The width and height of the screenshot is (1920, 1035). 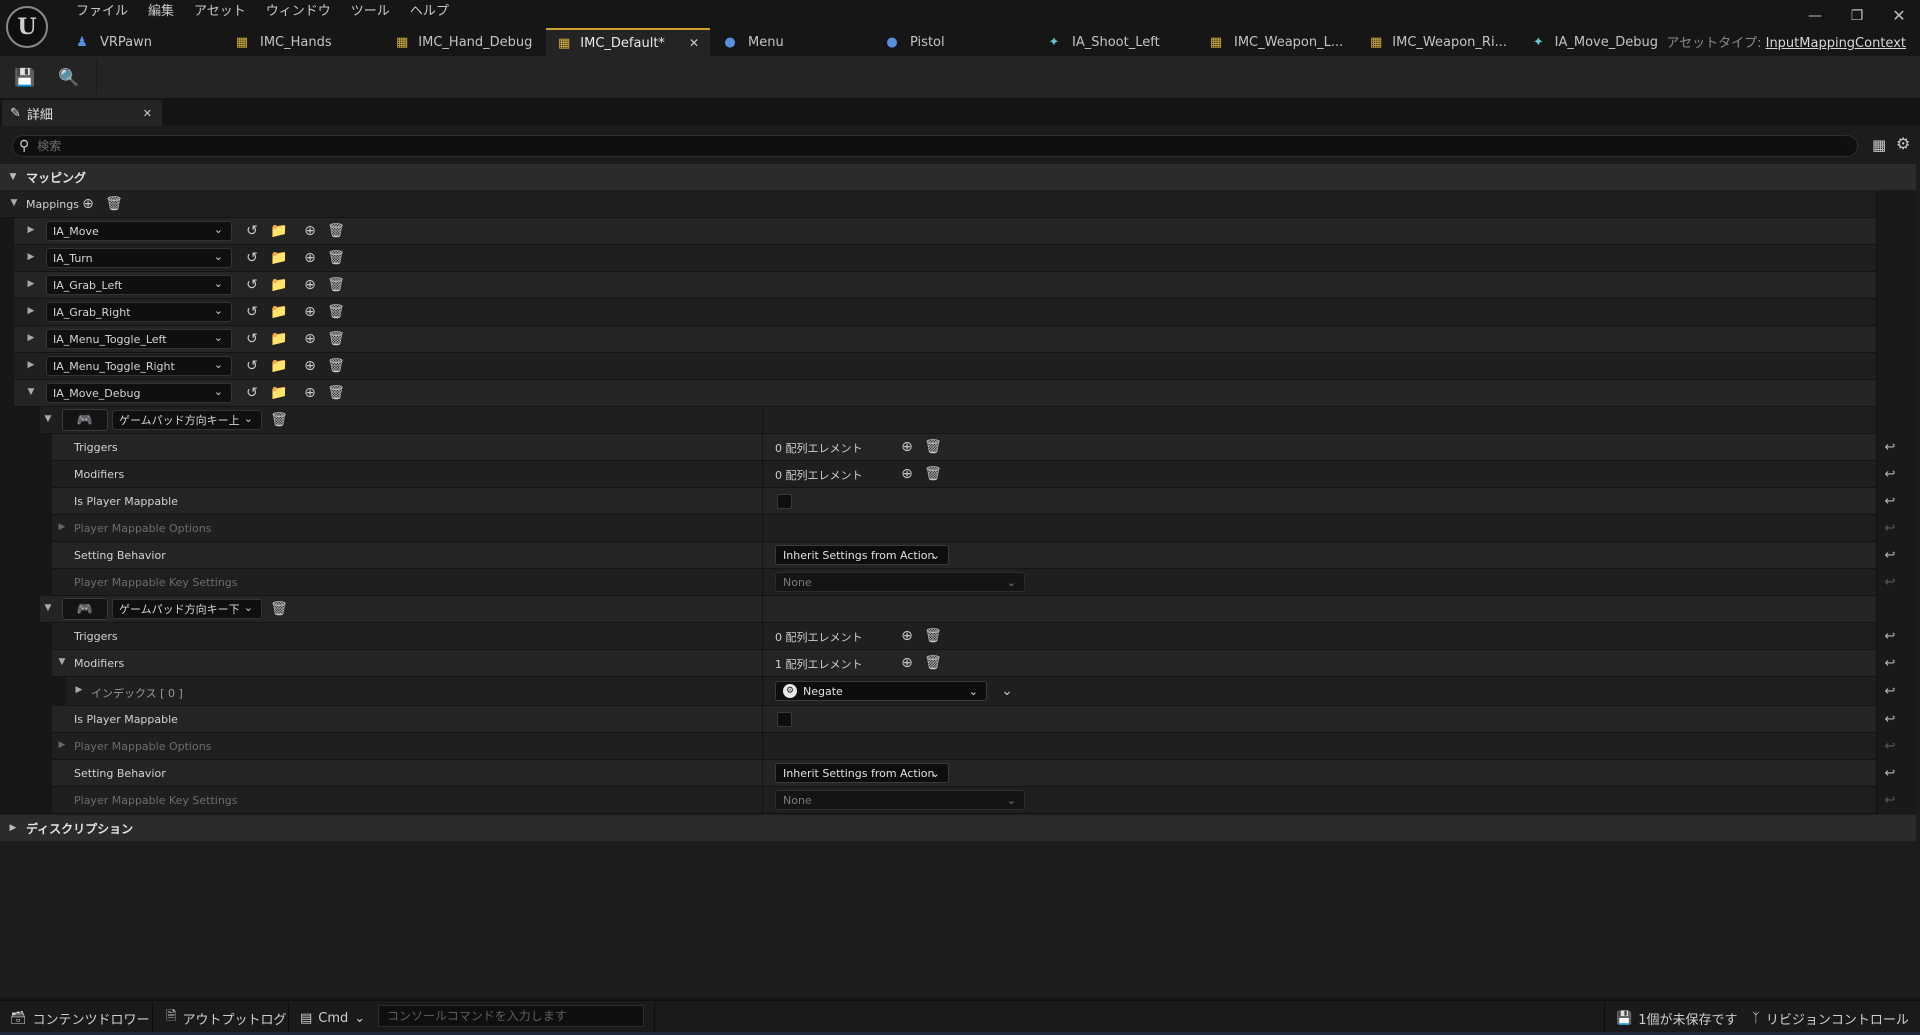 What do you see at coordinates (298, 12) in the screenshot?
I see `menu-window: ウィンドウ` at bounding box center [298, 12].